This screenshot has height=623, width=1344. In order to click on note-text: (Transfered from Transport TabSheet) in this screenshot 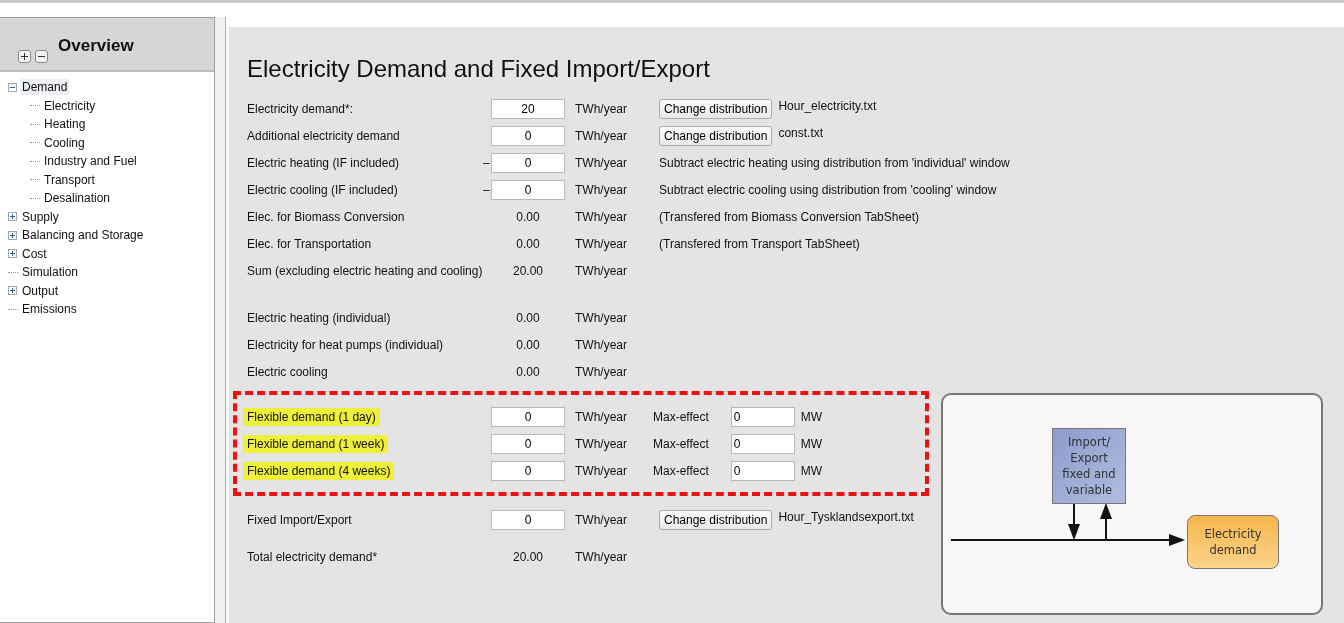, I will do `click(759, 243)`.